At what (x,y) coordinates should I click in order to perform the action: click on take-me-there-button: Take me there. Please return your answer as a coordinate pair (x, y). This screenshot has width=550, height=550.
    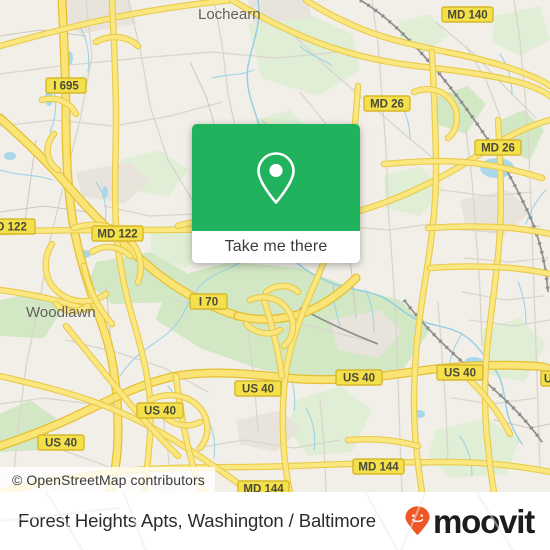
    Looking at the image, I should click on (276, 247).